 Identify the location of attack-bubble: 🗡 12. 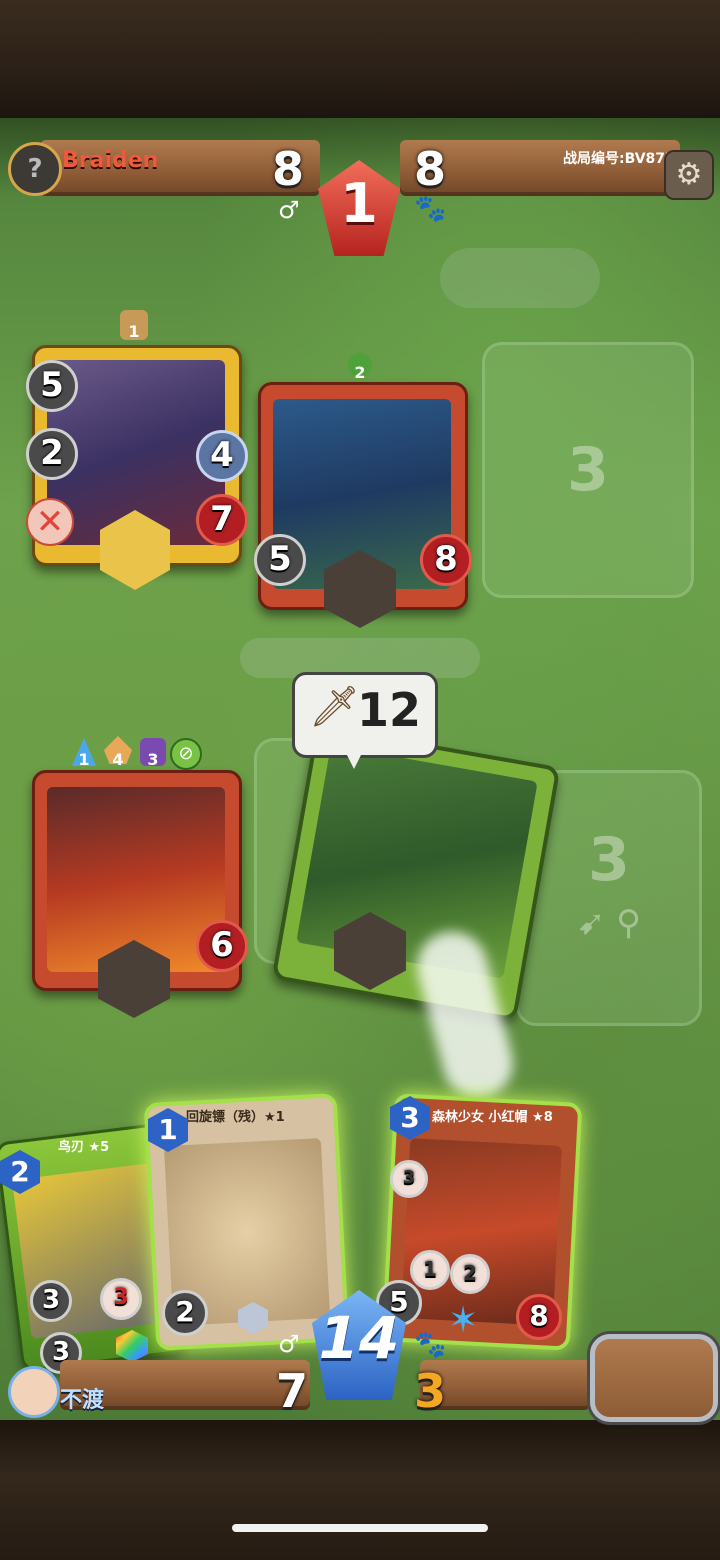
(365, 715).